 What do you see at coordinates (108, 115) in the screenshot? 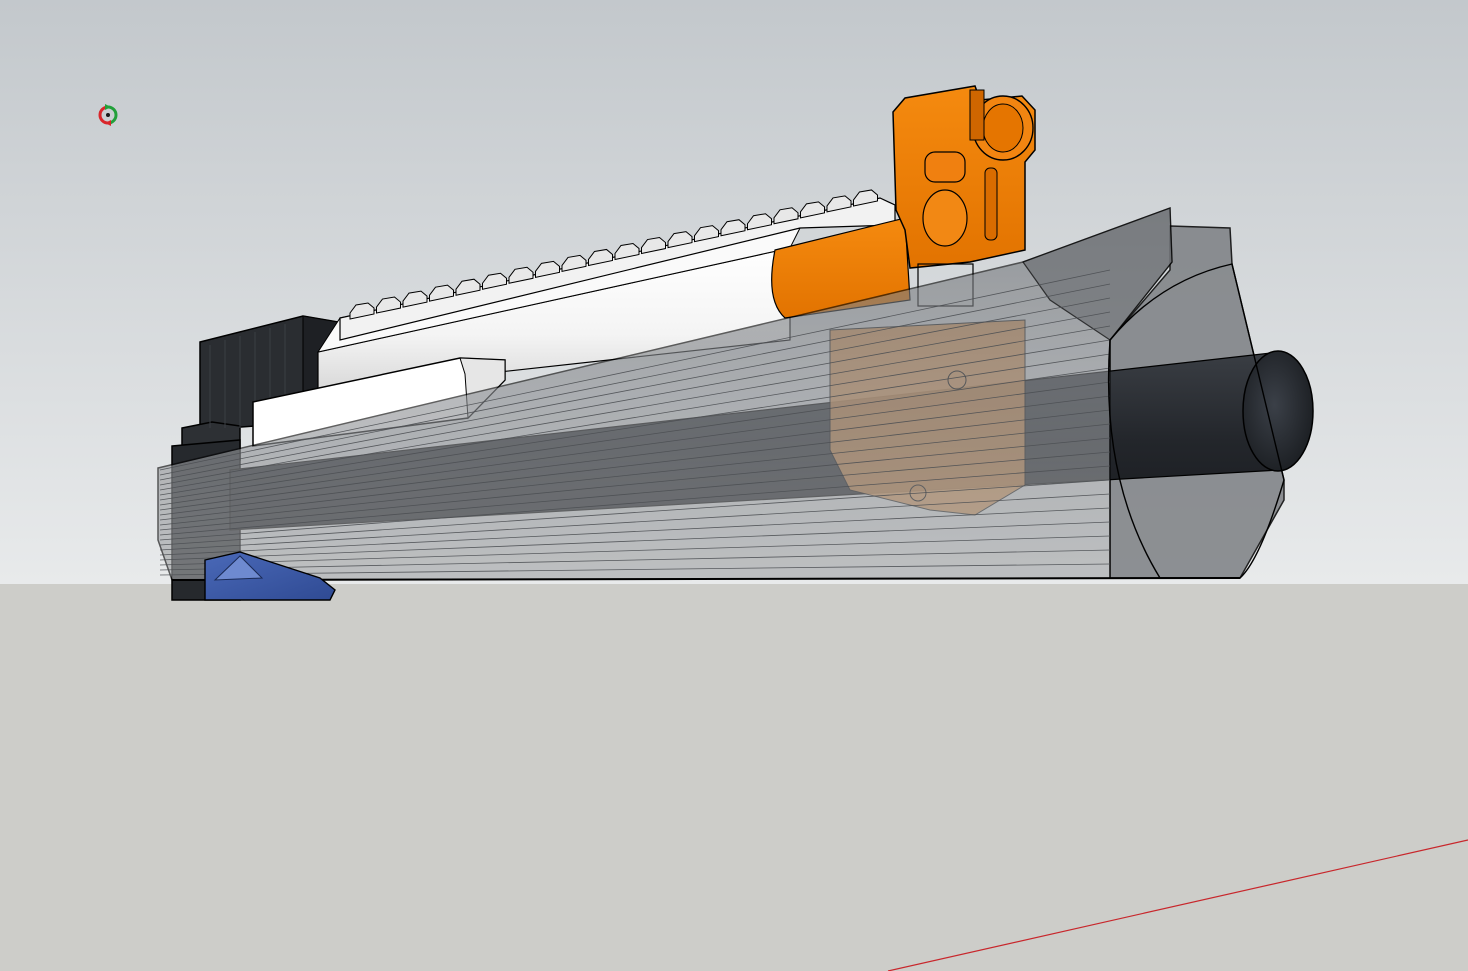
I see `orbit-icon` at bounding box center [108, 115].